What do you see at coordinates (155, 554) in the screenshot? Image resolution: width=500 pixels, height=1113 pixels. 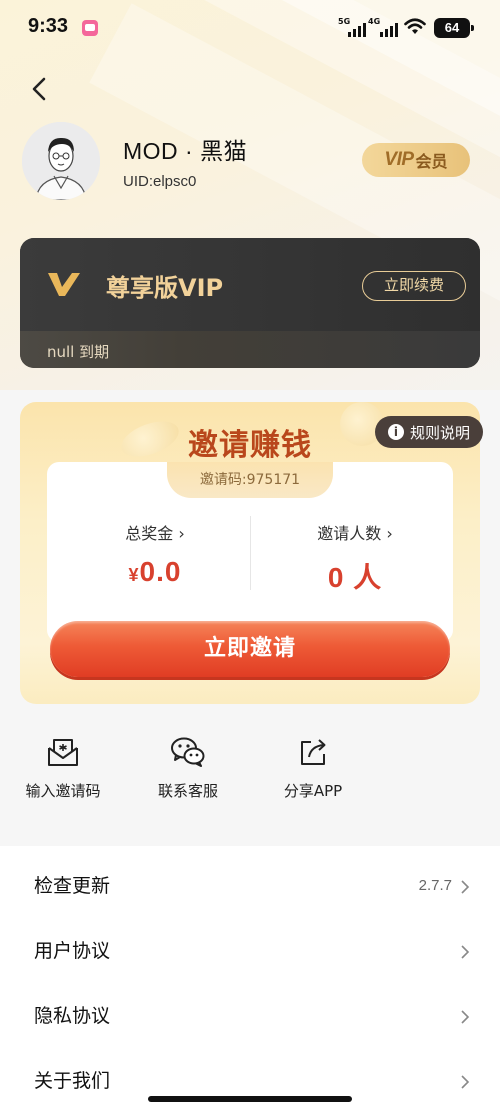 I see `total-reward: 总奖金 › ¥0.0` at bounding box center [155, 554].